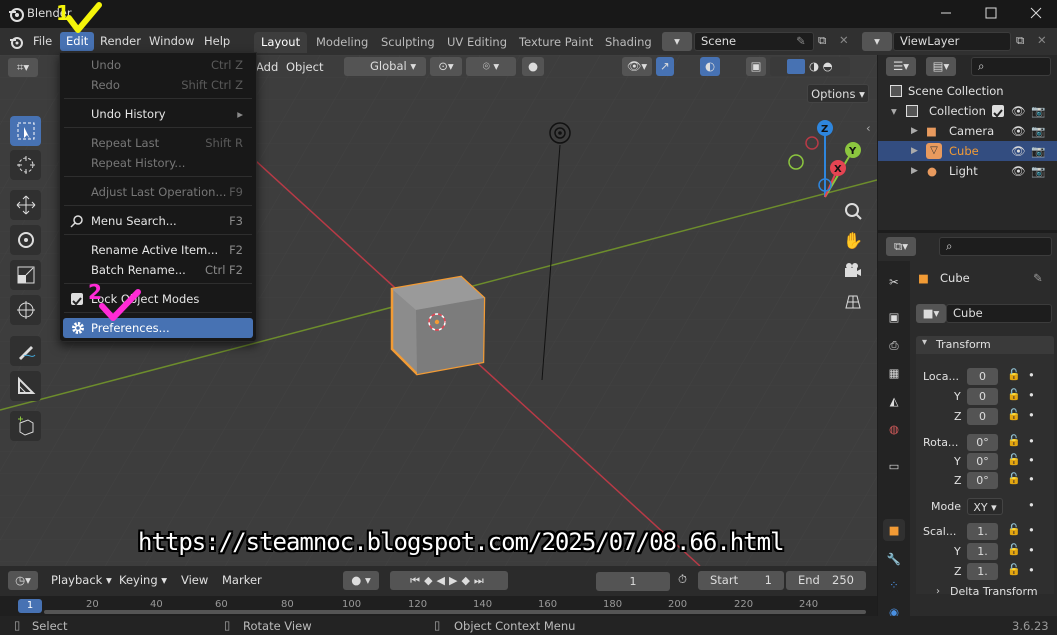 This screenshot has width=1057, height=635. What do you see at coordinates (158, 192) in the screenshot?
I see `menu-item-adjust-last-operation: Adjust Last Operation... F9` at bounding box center [158, 192].